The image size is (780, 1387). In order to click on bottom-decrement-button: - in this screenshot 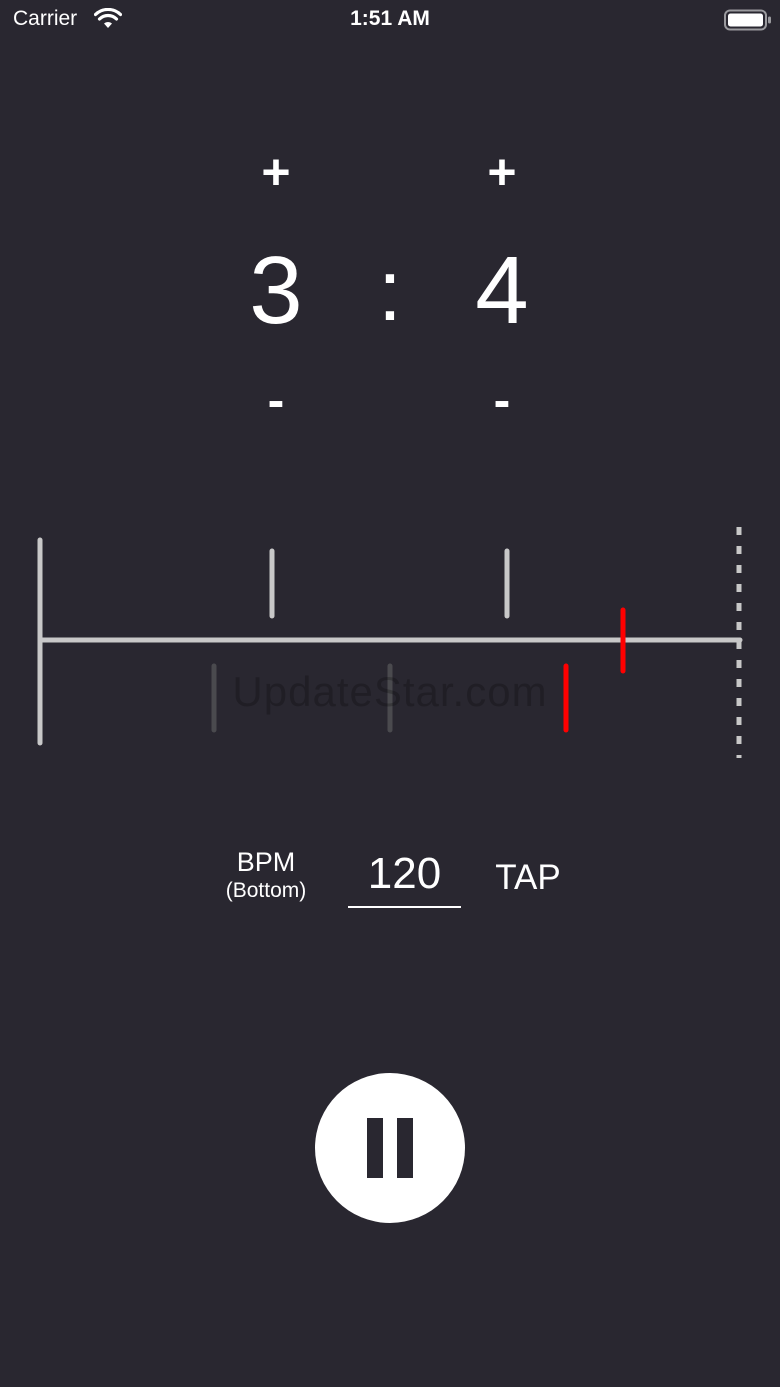, I will do `click(502, 400)`.